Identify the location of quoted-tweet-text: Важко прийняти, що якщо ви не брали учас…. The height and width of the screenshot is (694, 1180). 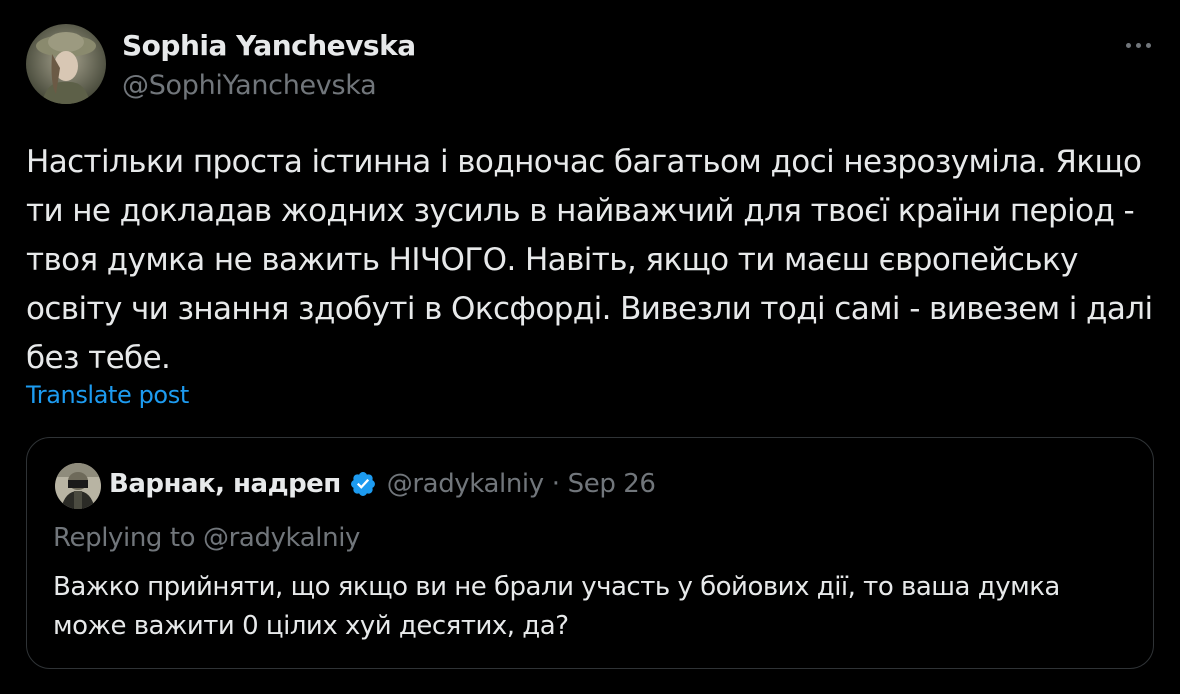
(593, 607).